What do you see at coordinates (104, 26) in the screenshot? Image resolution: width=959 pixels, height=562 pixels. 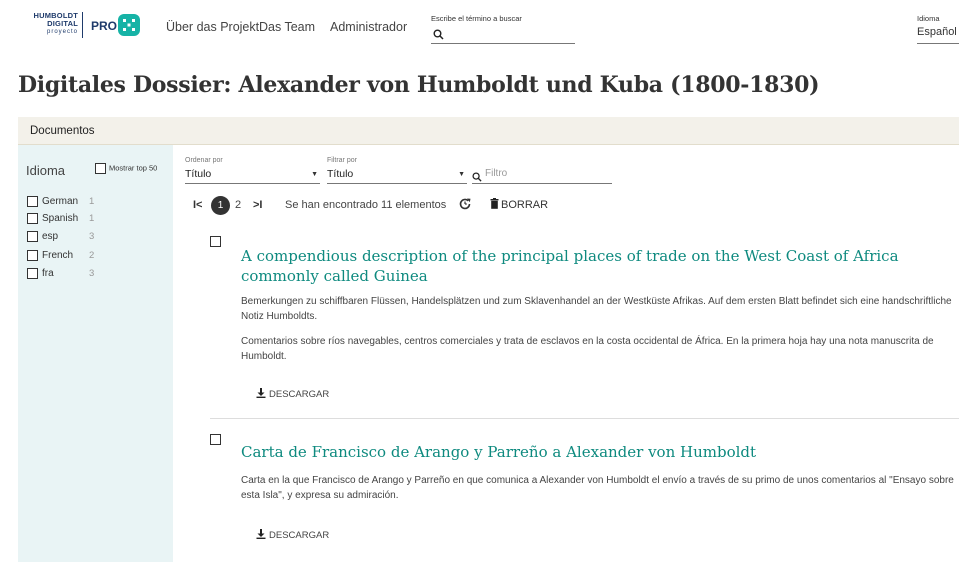 I see `pro-label: PRO` at bounding box center [104, 26].